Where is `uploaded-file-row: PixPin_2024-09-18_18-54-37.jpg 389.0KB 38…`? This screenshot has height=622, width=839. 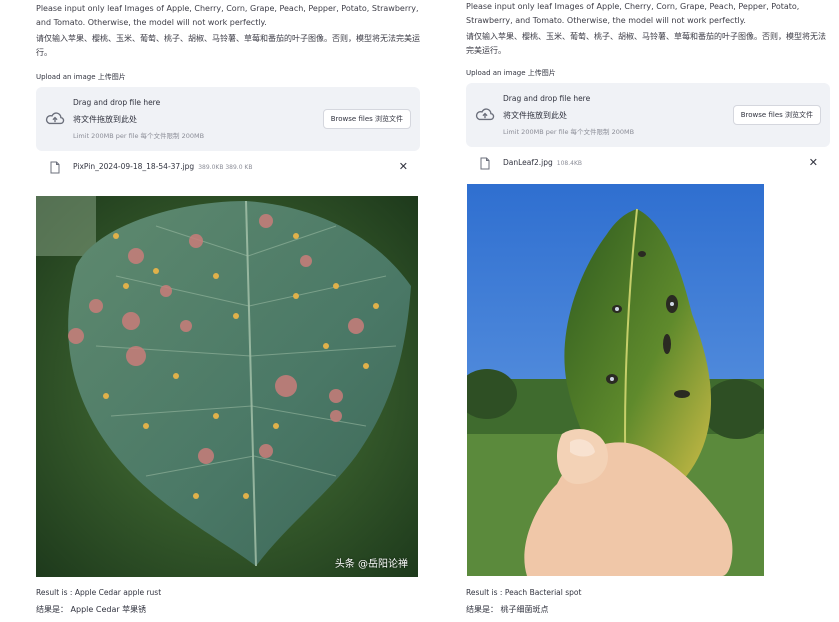 uploaded-file-row: PixPin_2024-09-18_18-54-37.jpg 389.0KB 38… is located at coordinates (228, 168).